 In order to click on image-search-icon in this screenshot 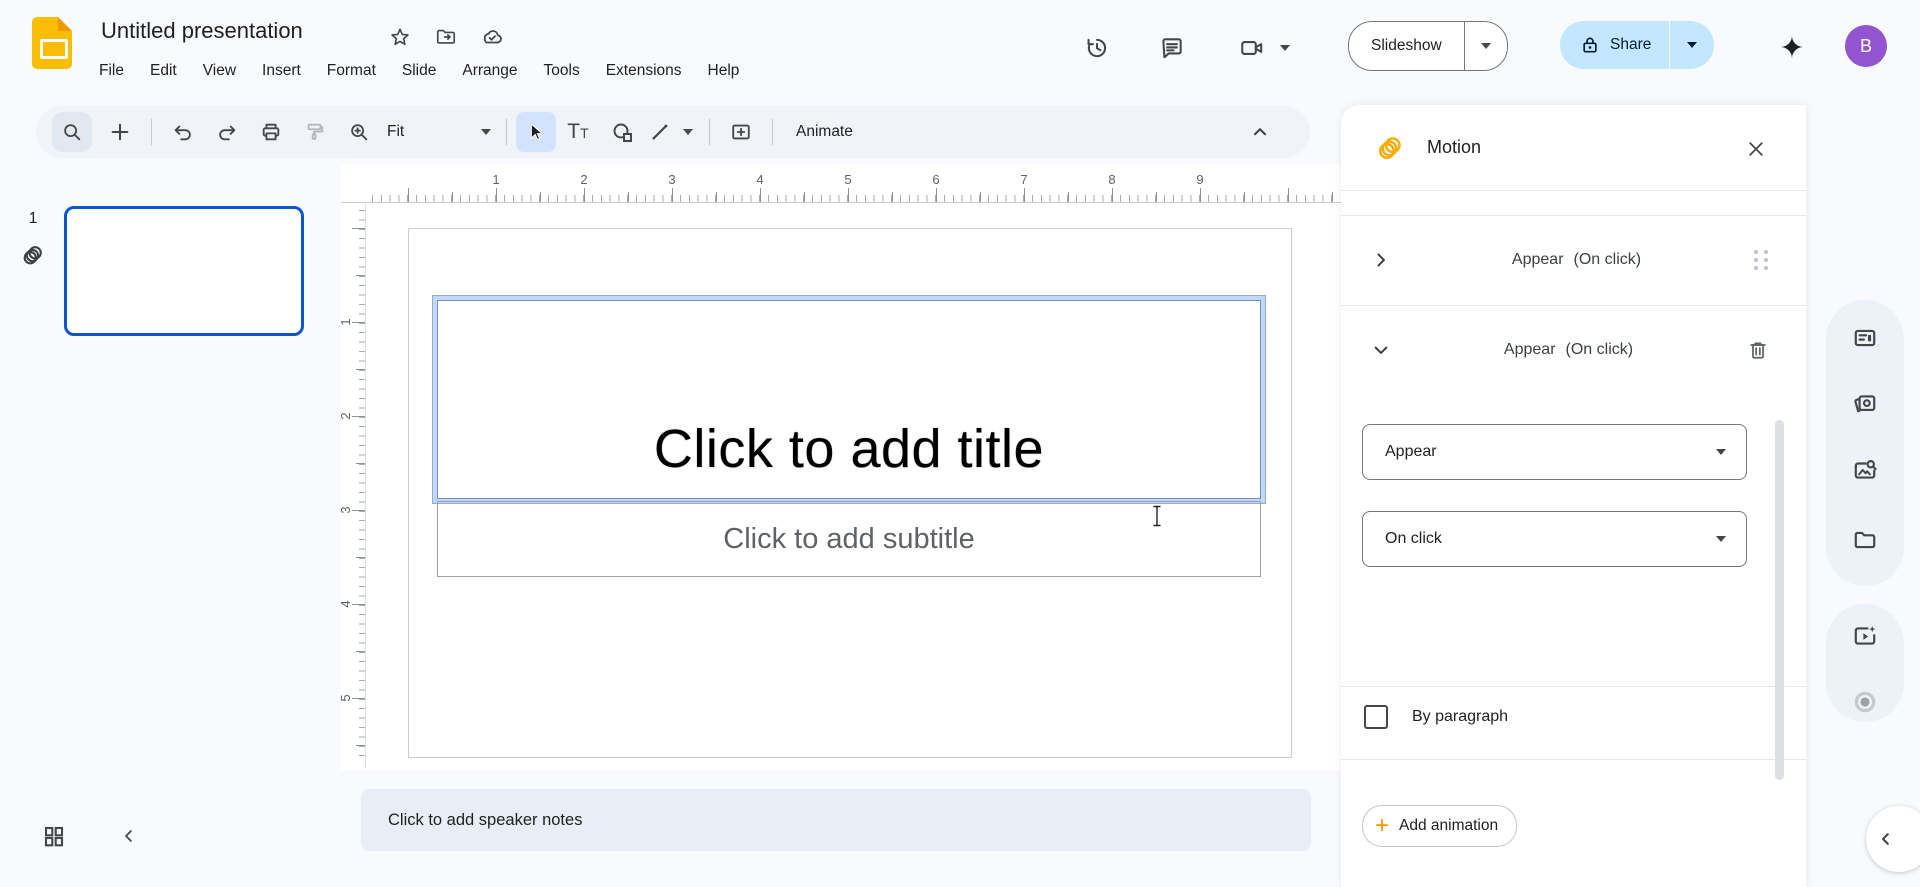, I will do `click(1865, 469)`.